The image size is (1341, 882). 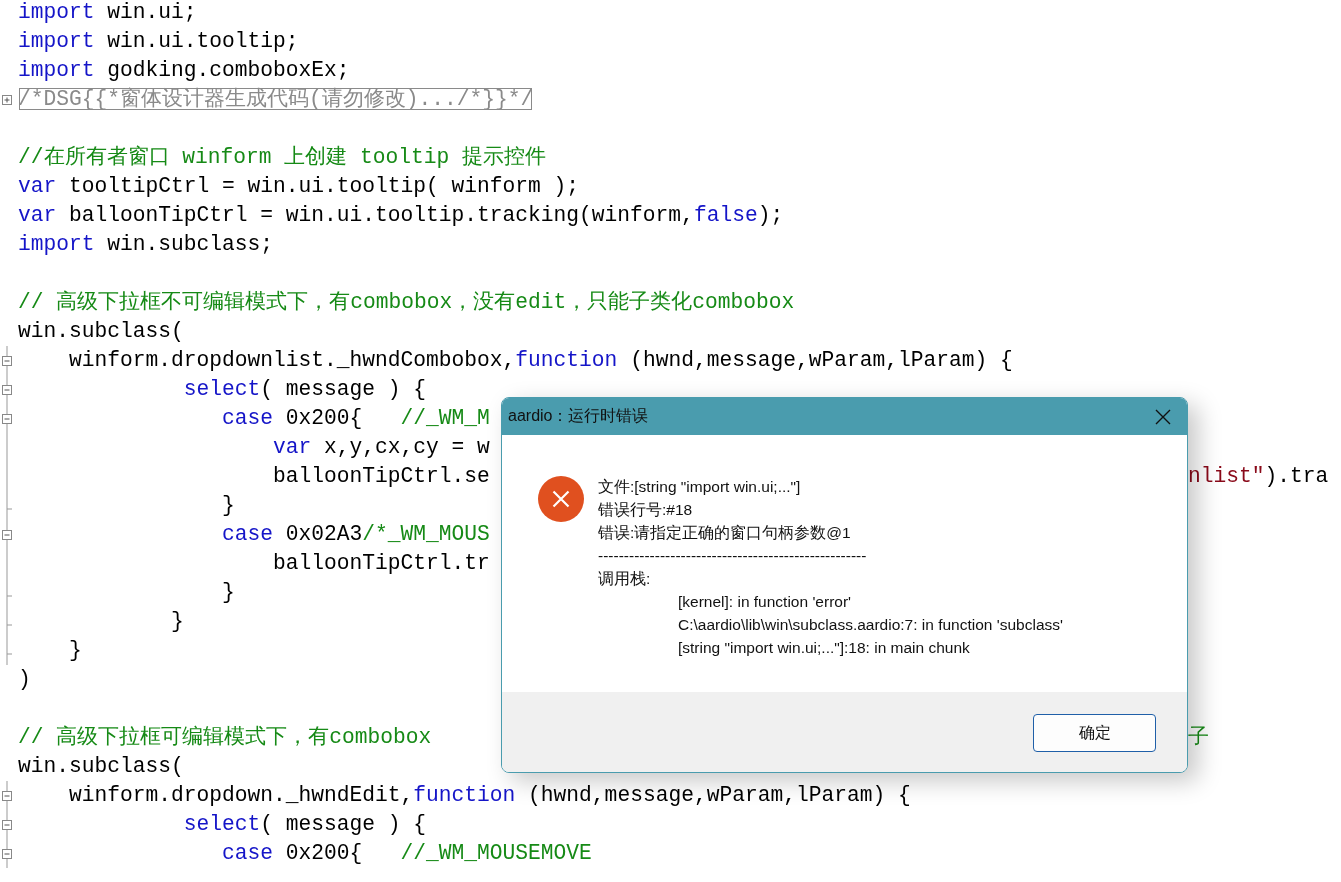 What do you see at coordinates (158, 41) in the screenshot?
I see `code-line: import win.ui.tooltip;` at bounding box center [158, 41].